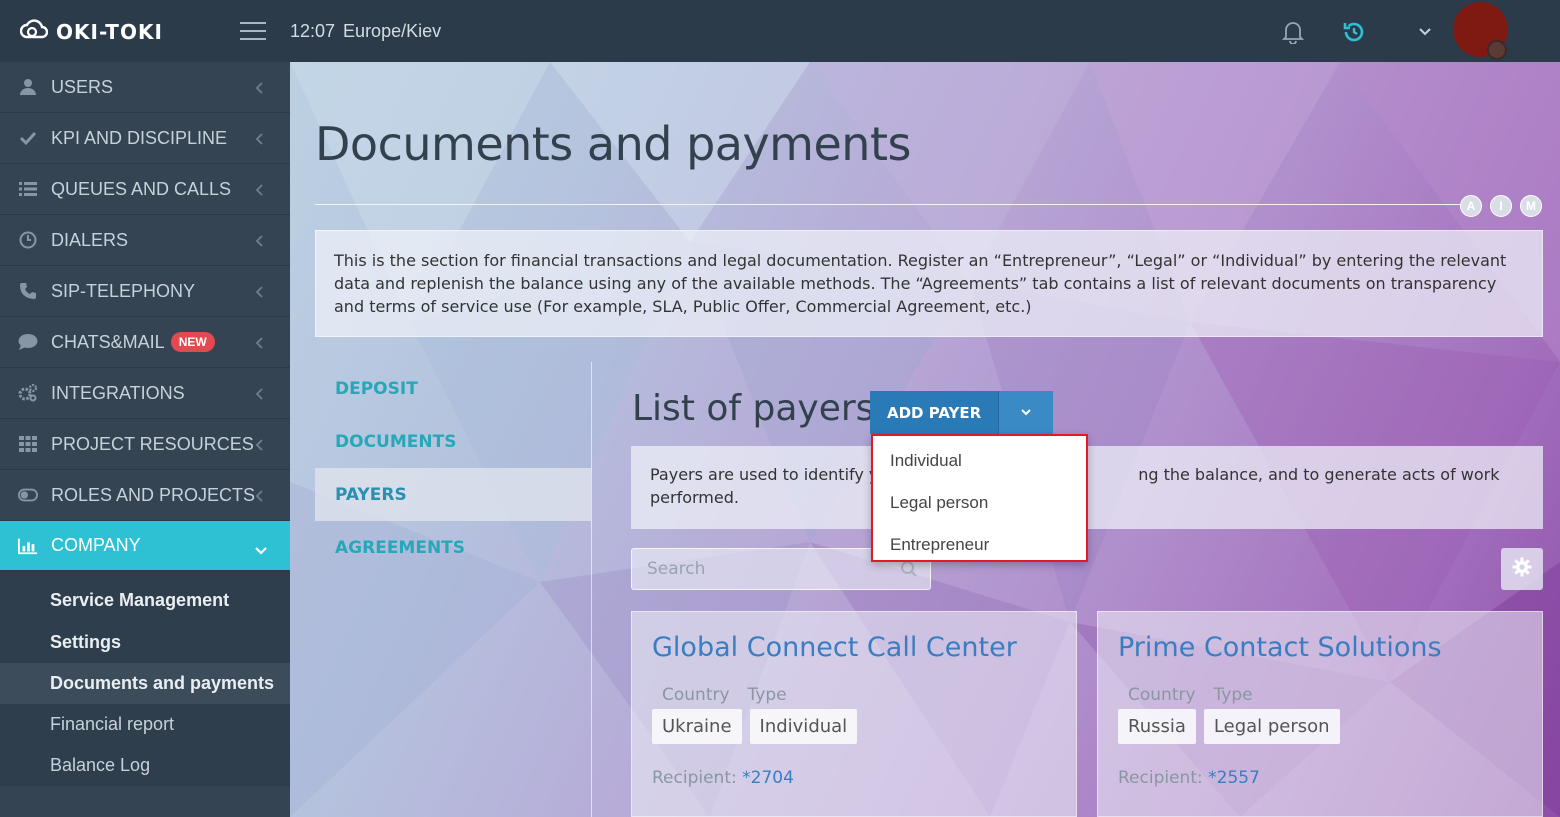  What do you see at coordinates (854, 647) in the screenshot?
I see `payer-name: Global Connect Call Center` at bounding box center [854, 647].